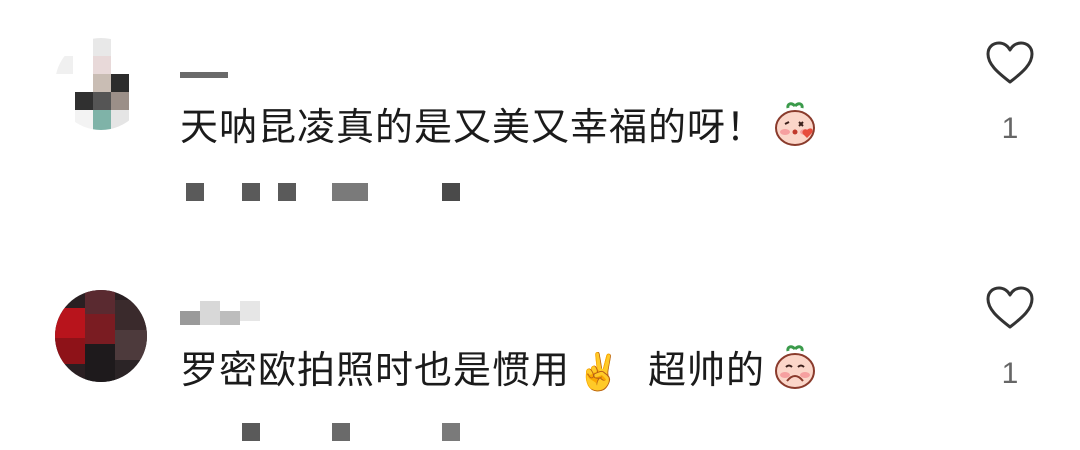  What do you see at coordinates (707, 370) in the screenshot?
I see `comment-body-suffix: 超帅的` at bounding box center [707, 370].